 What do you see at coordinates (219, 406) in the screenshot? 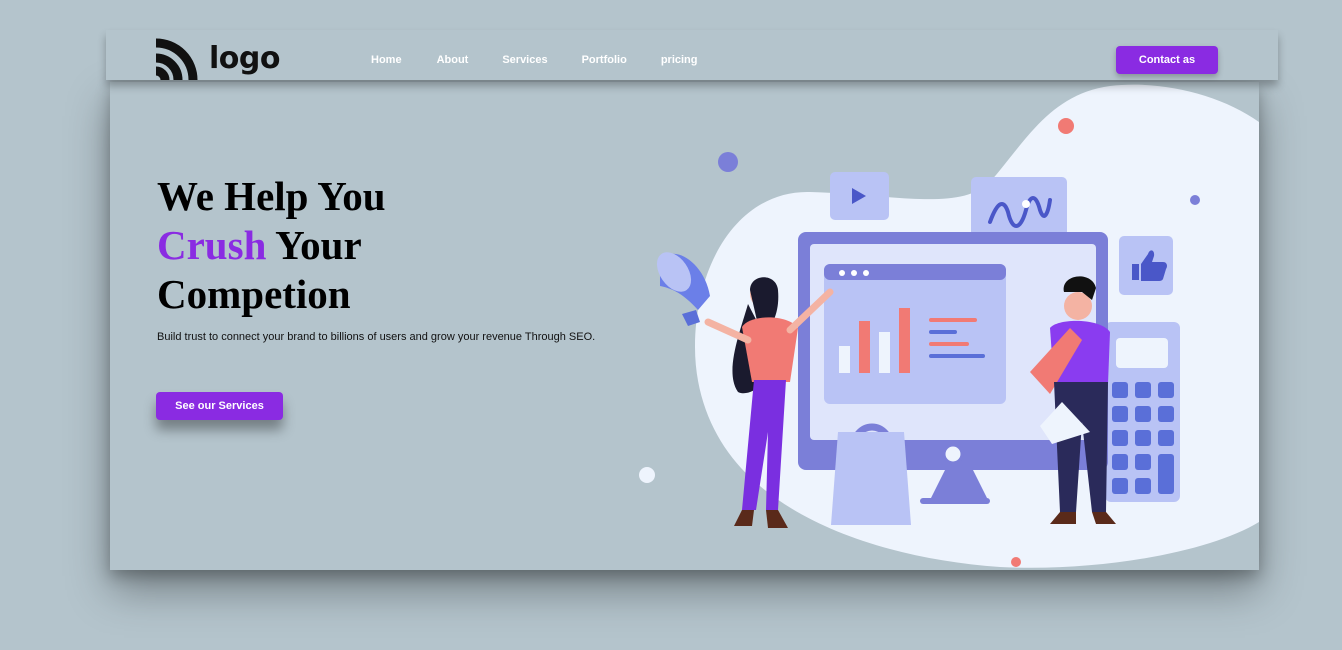
I see `see-services-button: See our Services` at bounding box center [219, 406].